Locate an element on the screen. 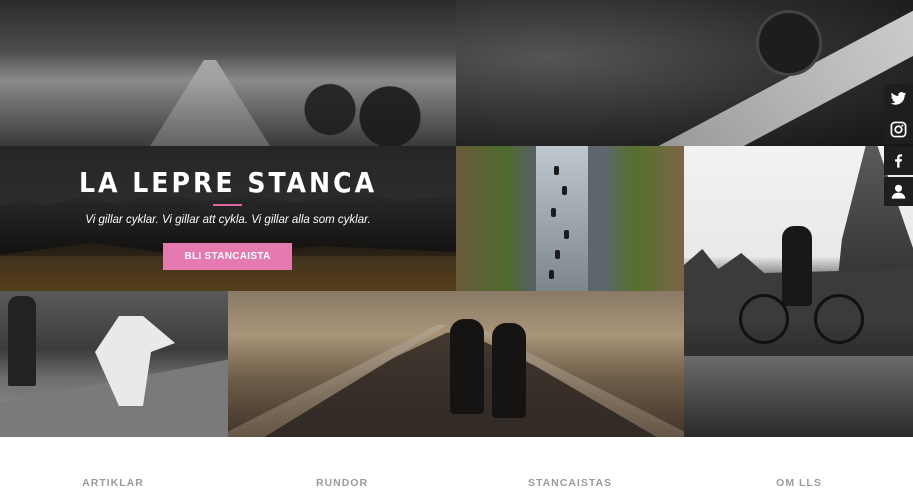  spectator is located at coordinates (22, 341).